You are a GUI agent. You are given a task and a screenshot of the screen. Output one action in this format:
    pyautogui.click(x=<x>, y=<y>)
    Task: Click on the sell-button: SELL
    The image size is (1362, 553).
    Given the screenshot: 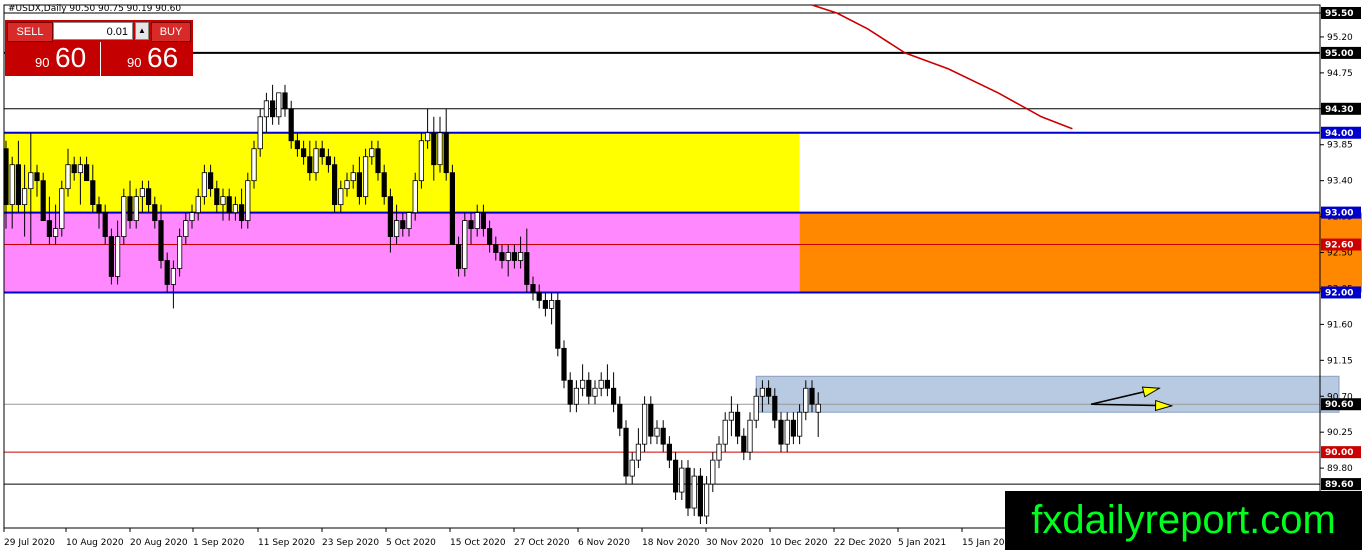 What is the action you would take?
    pyautogui.click(x=30, y=32)
    